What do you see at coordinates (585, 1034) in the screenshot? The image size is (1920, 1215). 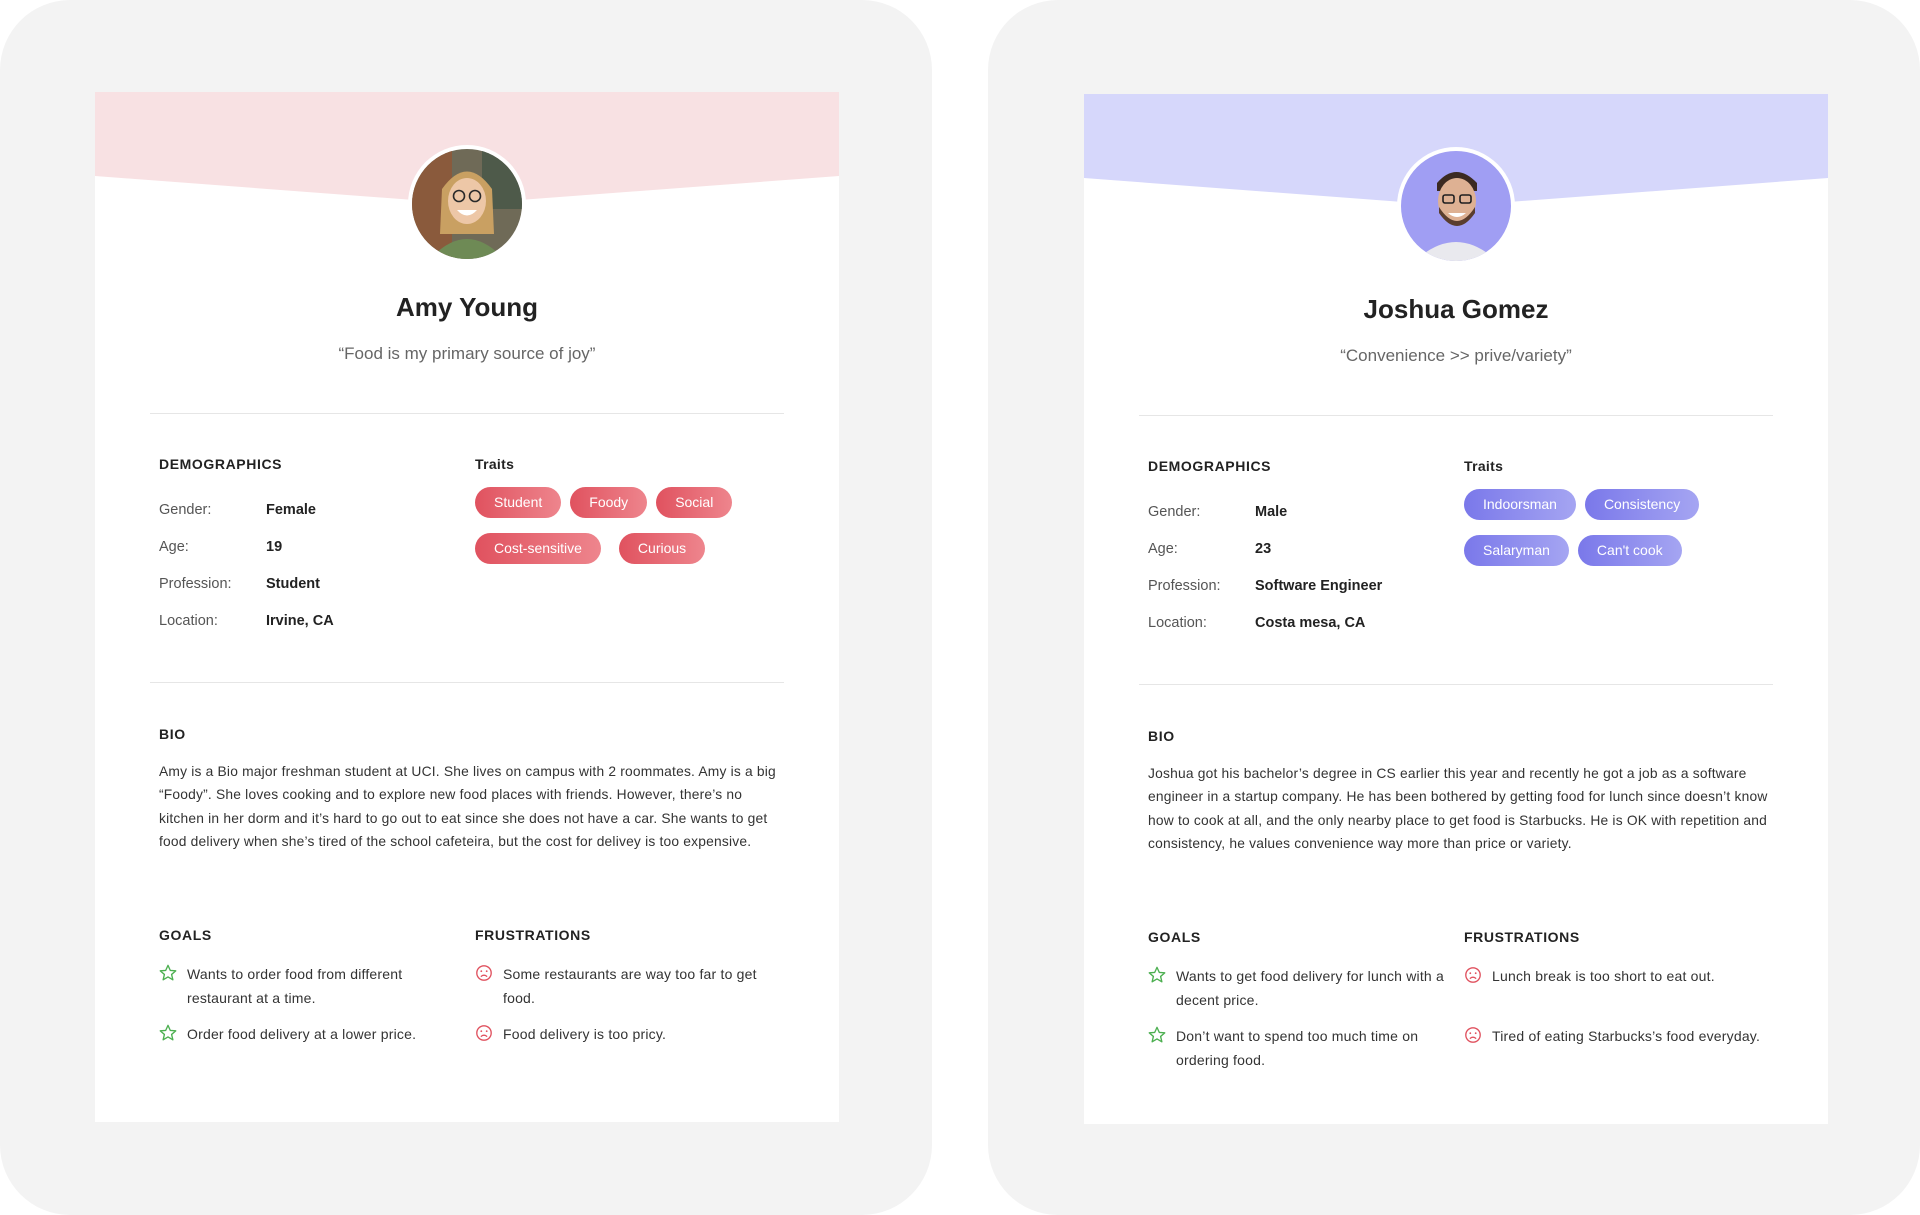 I see `frustration-text: Food delivery is too pricy.` at bounding box center [585, 1034].